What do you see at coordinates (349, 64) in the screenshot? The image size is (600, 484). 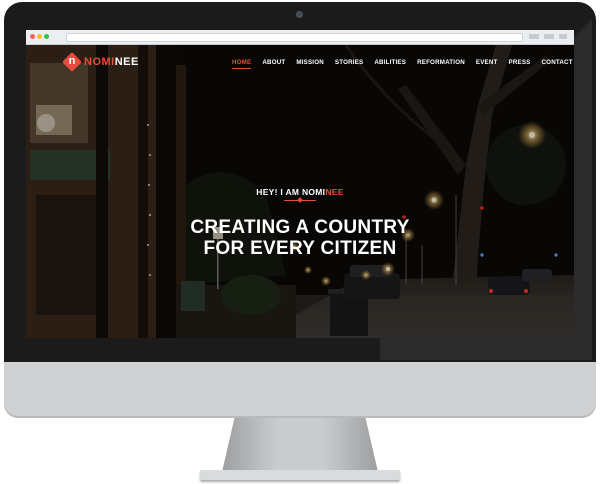 I see `nav-item-stories: STORIES` at bounding box center [349, 64].